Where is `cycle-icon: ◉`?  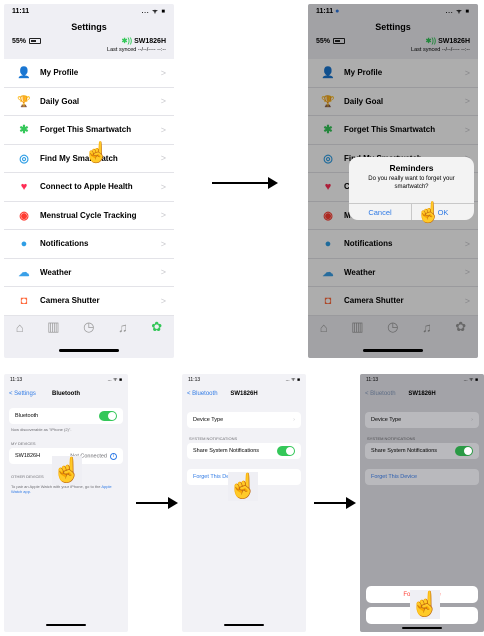 cycle-icon: ◉ is located at coordinates (24, 215).